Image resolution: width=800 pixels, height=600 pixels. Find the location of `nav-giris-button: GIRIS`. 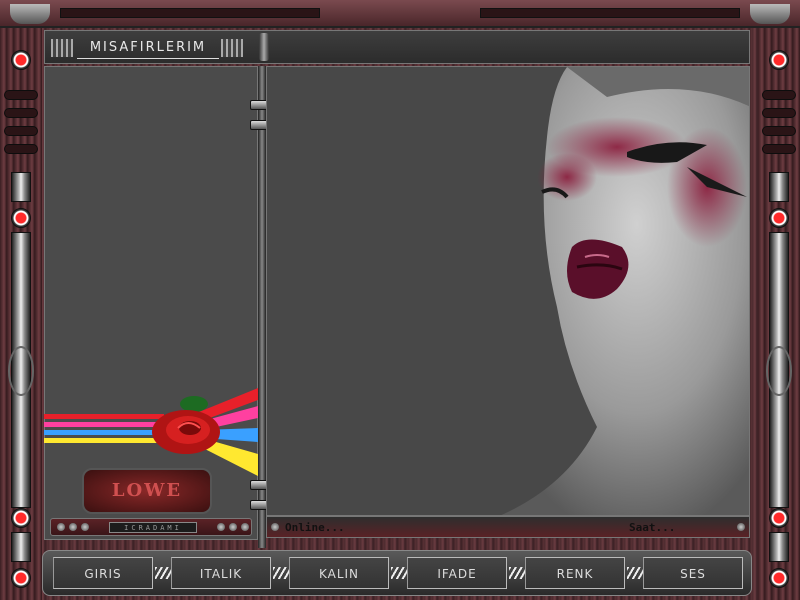

nav-giris-button: GIRIS is located at coordinates (103, 573).